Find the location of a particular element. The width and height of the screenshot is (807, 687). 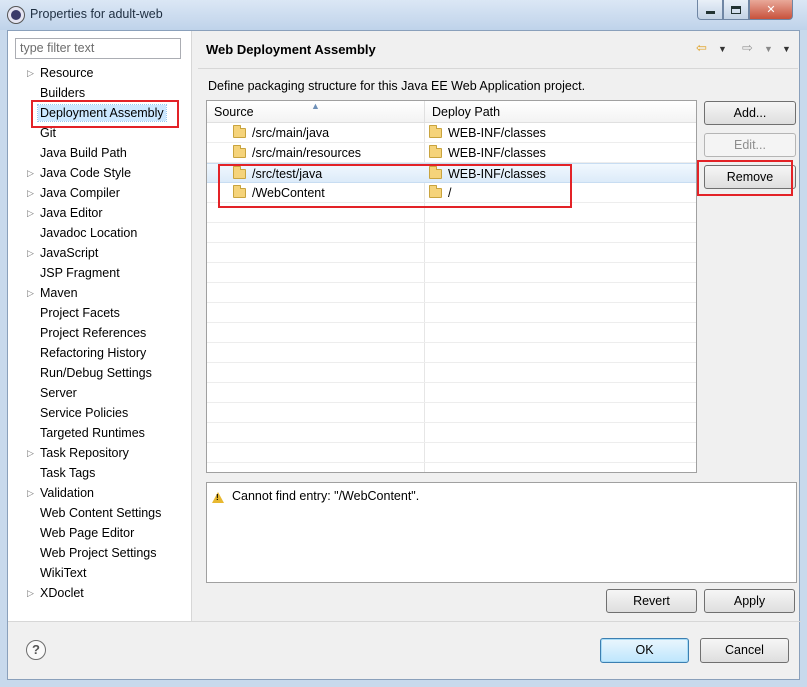

table-row: /src/main/java WEB-INF/classes is located at coordinates (451, 133).